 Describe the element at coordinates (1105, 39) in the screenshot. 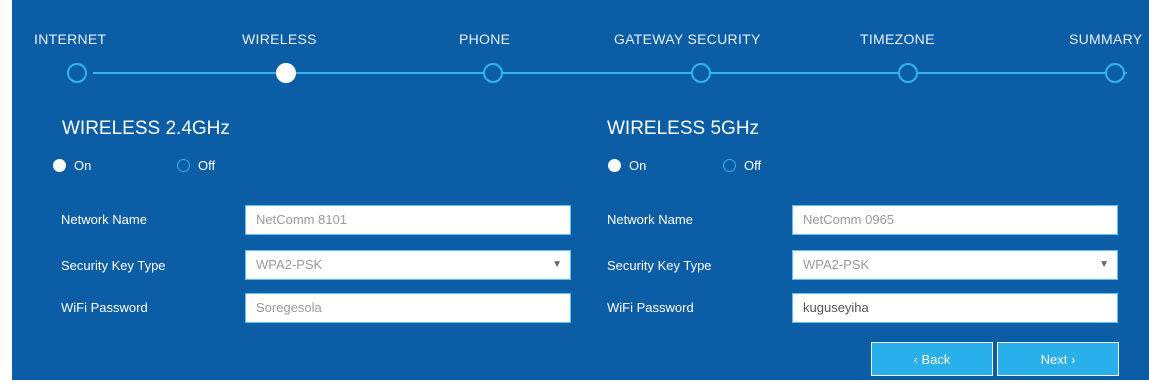

I see `step-summary: SUMMARY` at that location.